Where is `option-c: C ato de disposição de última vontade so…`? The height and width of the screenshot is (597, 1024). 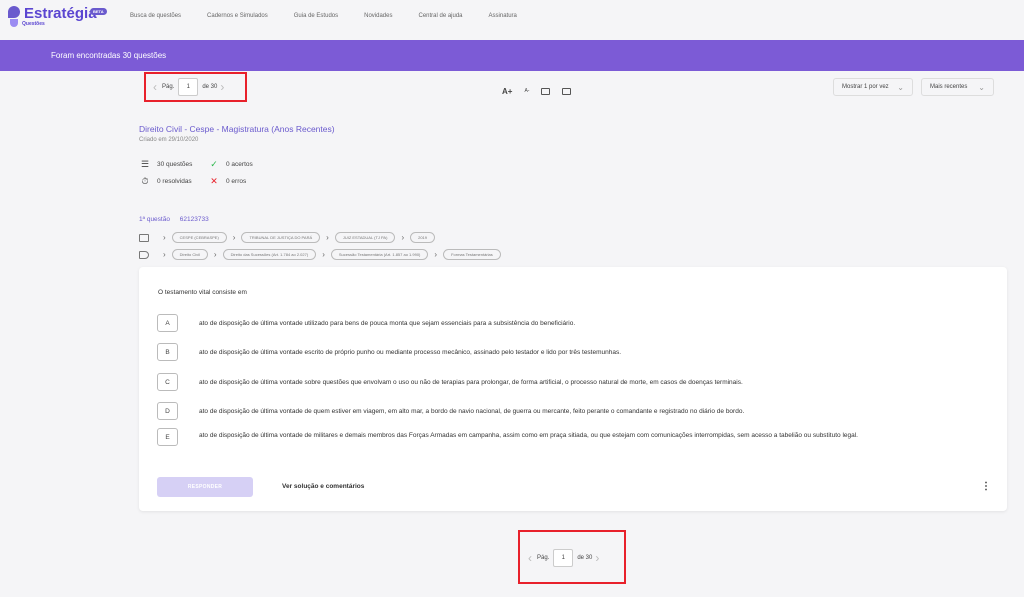 option-c: C ato de disposição de última vontade so… is located at coordinates (450, 382).